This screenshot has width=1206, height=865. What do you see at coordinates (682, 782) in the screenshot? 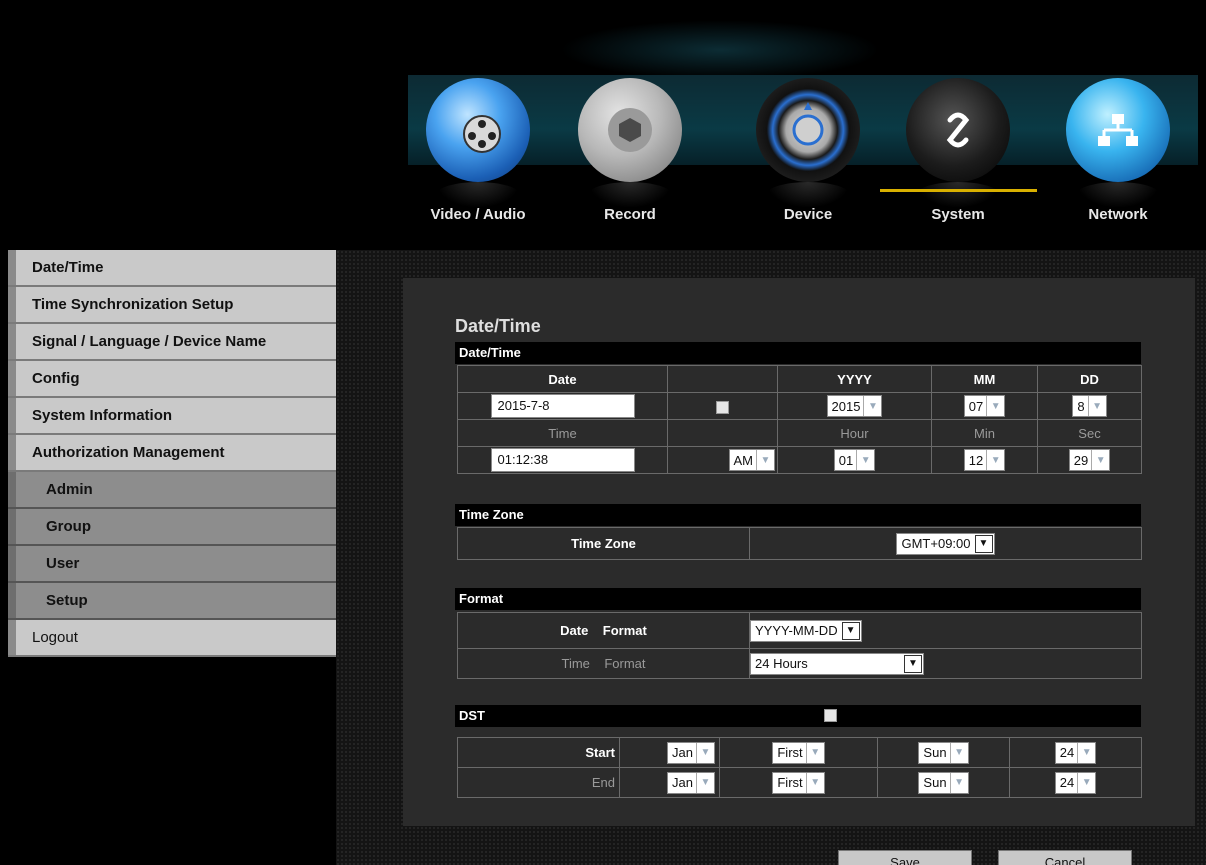
I see `dst-end-month-value: Jan` at bounding box center [682, 782].